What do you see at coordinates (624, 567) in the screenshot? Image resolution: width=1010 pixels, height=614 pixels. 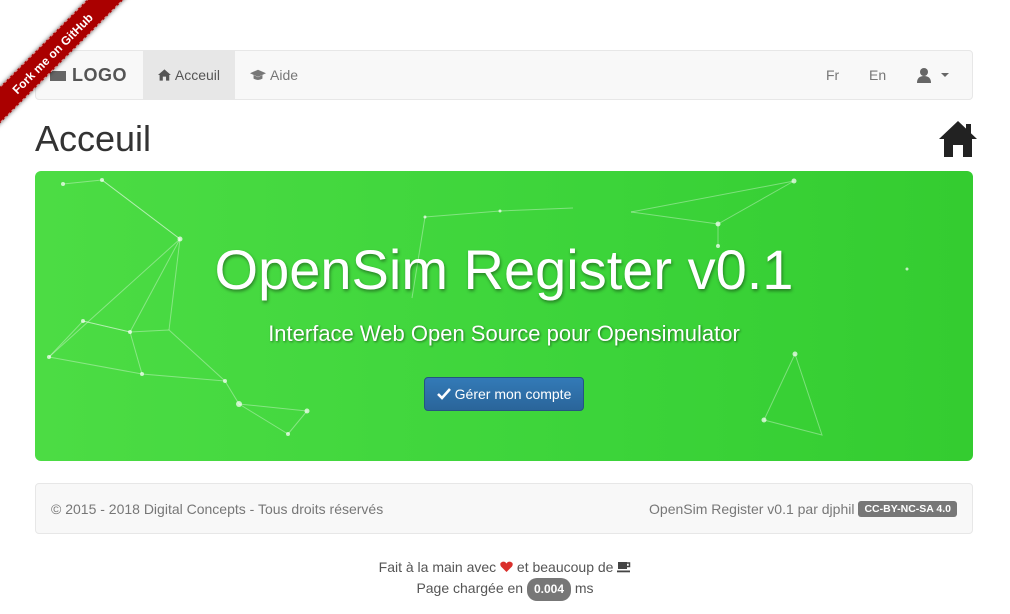 I see `coffee-icon` at bounding box center [624, 567].